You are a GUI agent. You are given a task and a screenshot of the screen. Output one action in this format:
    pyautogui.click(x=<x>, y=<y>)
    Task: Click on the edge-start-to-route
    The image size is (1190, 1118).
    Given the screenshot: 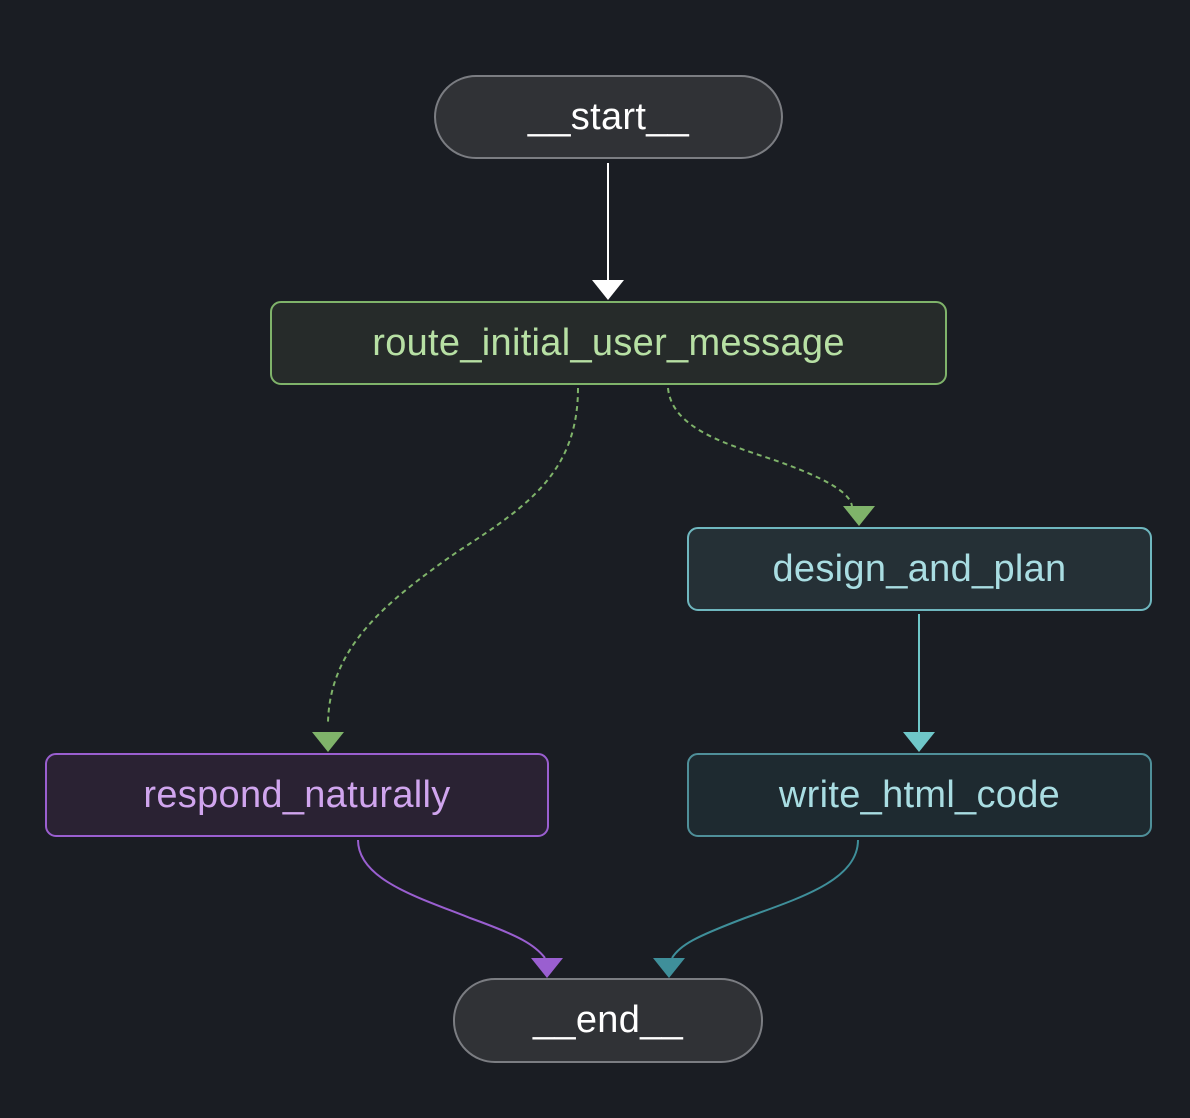 What is the action you would take?
    pyautogui.click(x=608, y=231)
    